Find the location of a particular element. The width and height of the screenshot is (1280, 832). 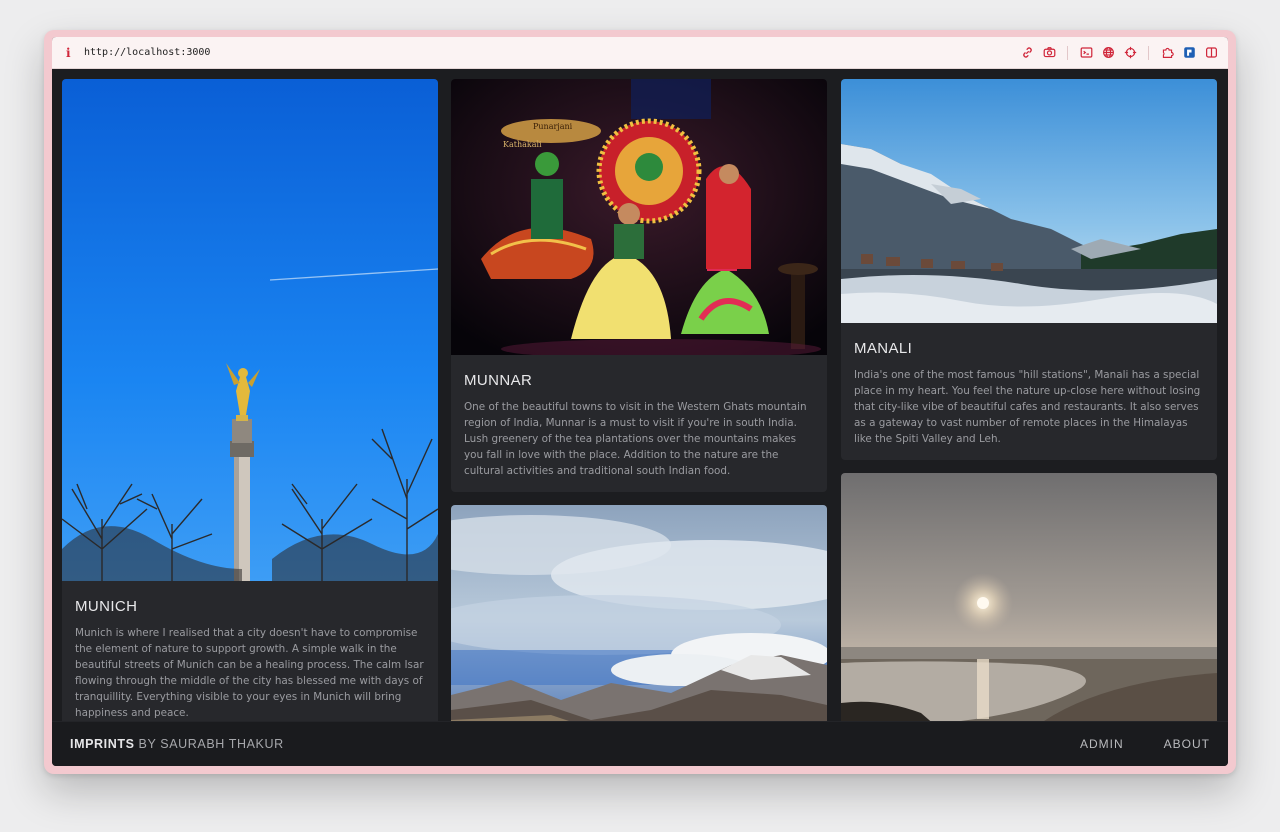

footer-nav: ADMIN ABOUT is located at coordinates (1145, 744).